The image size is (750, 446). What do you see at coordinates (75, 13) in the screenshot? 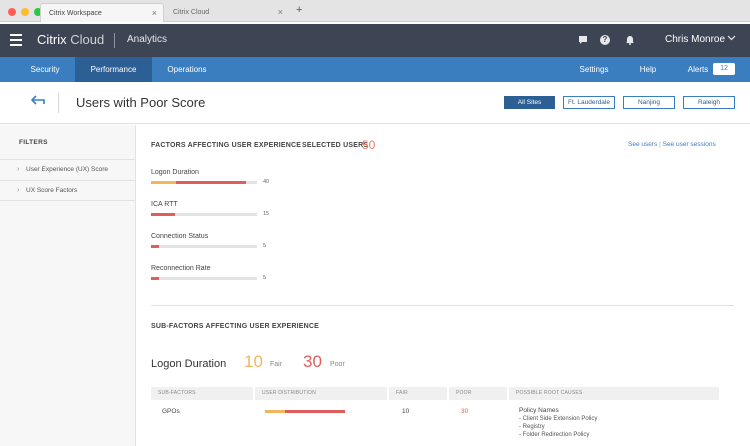
I see `tab-label: Citrix Workspace` at bounding box center [75, 13].